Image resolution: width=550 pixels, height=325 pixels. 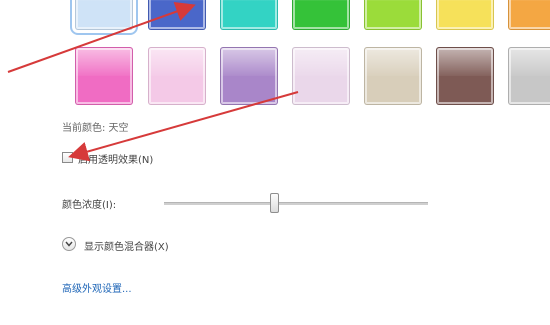 I want to click on annotation-arrow-to-swatch, so click(x=101, y=37).